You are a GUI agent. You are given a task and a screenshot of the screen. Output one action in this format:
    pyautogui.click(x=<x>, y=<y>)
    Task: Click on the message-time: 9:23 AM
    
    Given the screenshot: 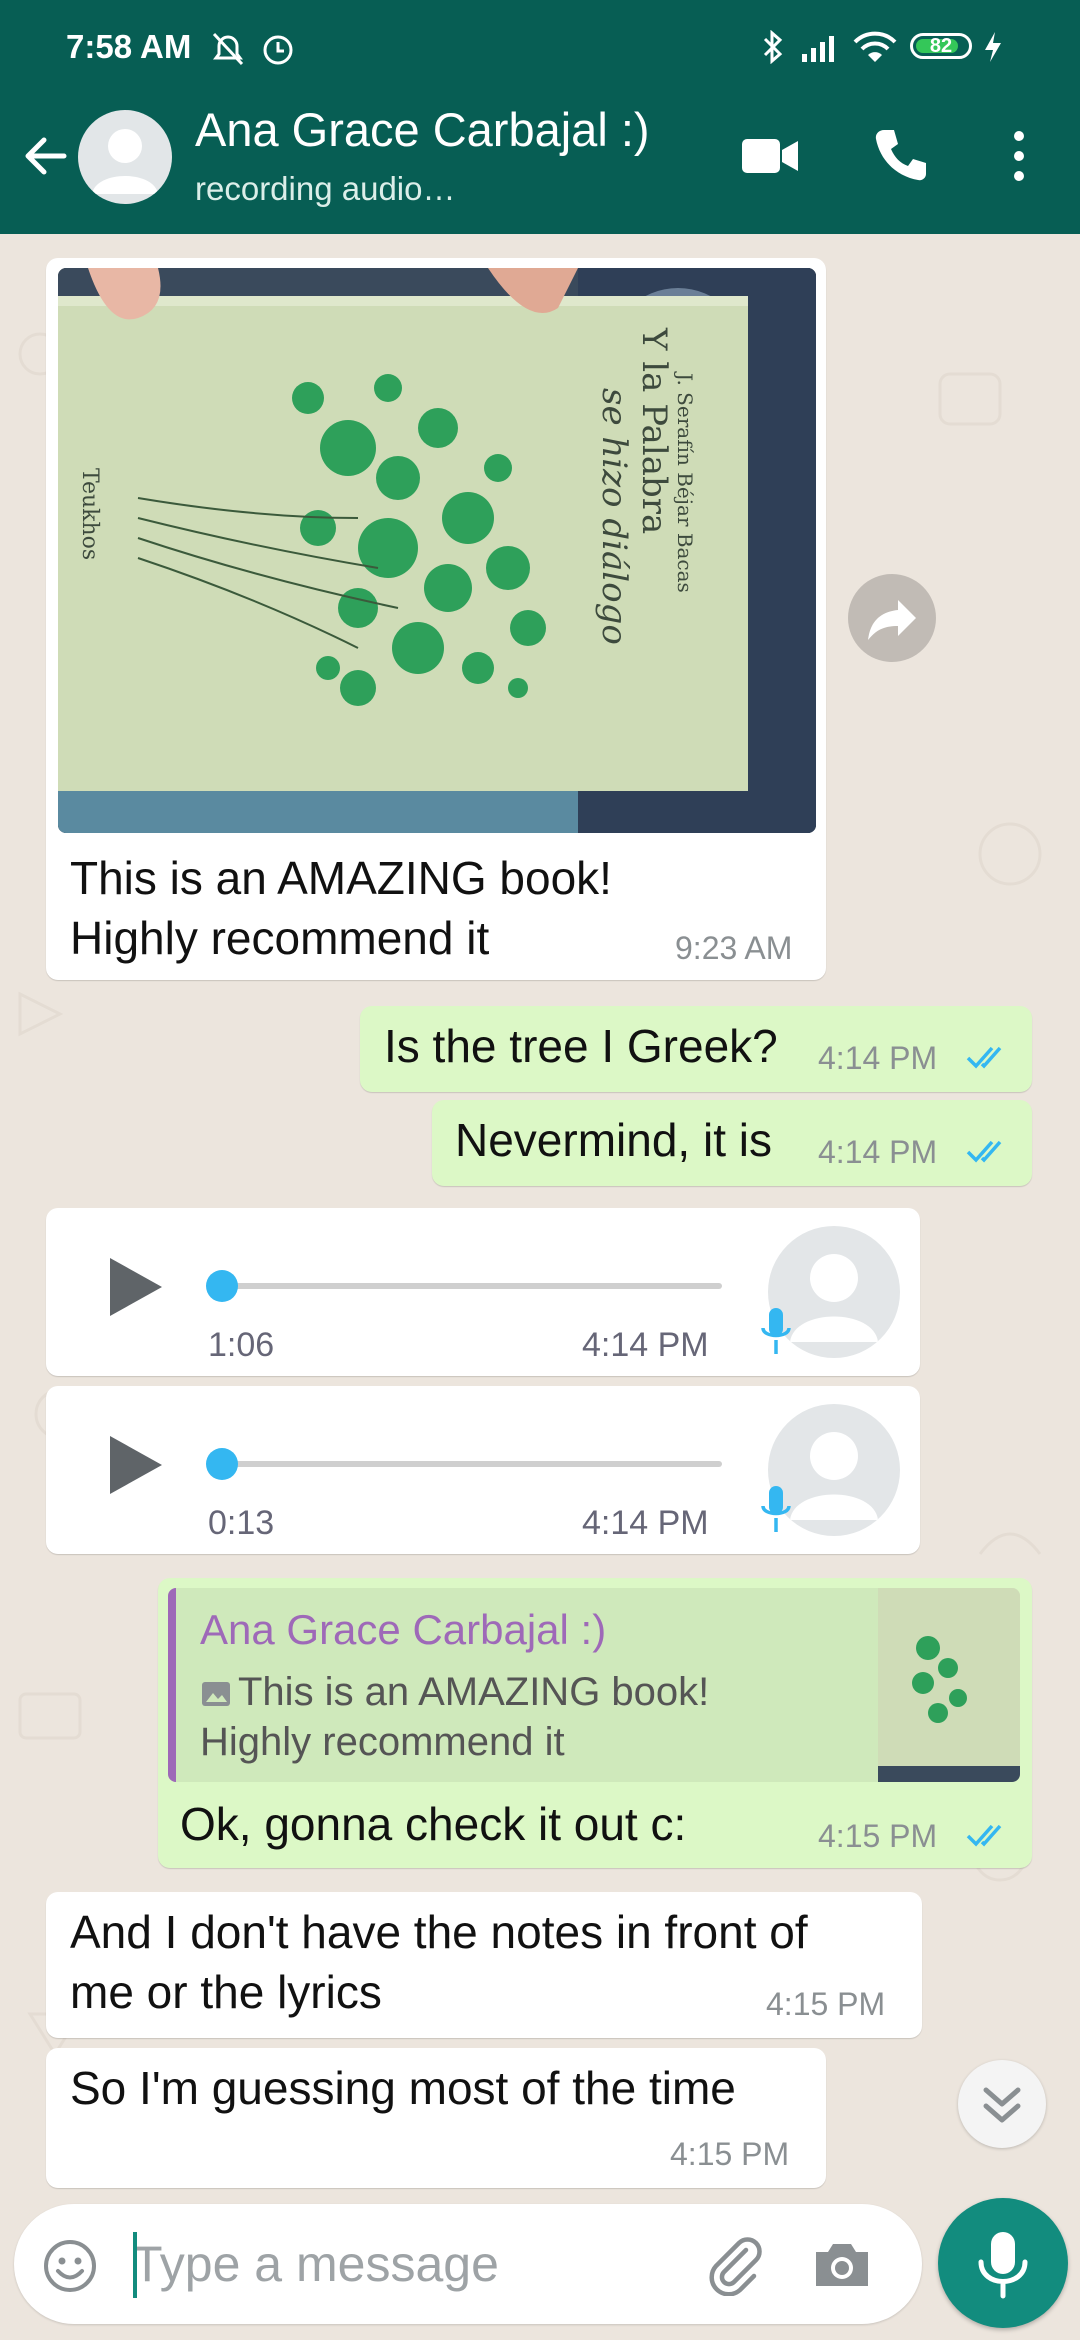 What is the action you would take?
    pyautogui.click(x=734, y=948)
    